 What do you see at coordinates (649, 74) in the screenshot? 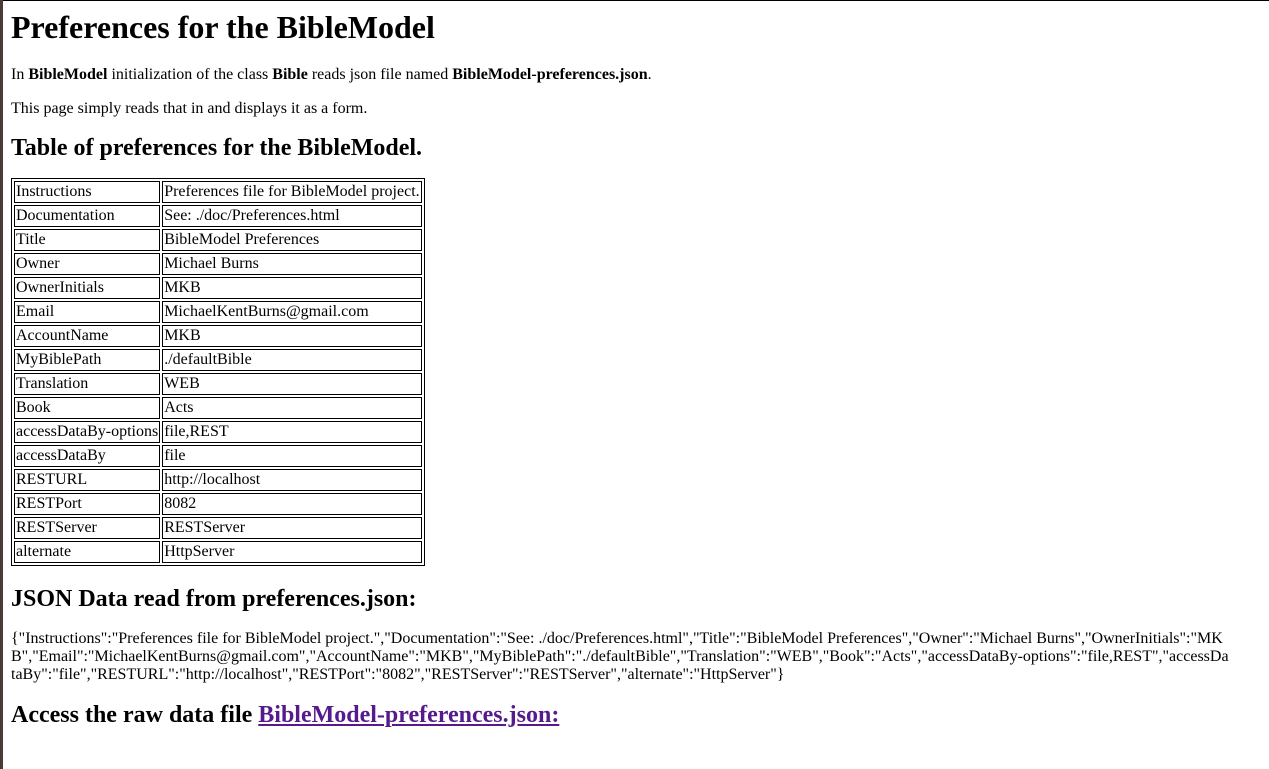
I see `intro-text-4: .` at bounding box center [649, 74].